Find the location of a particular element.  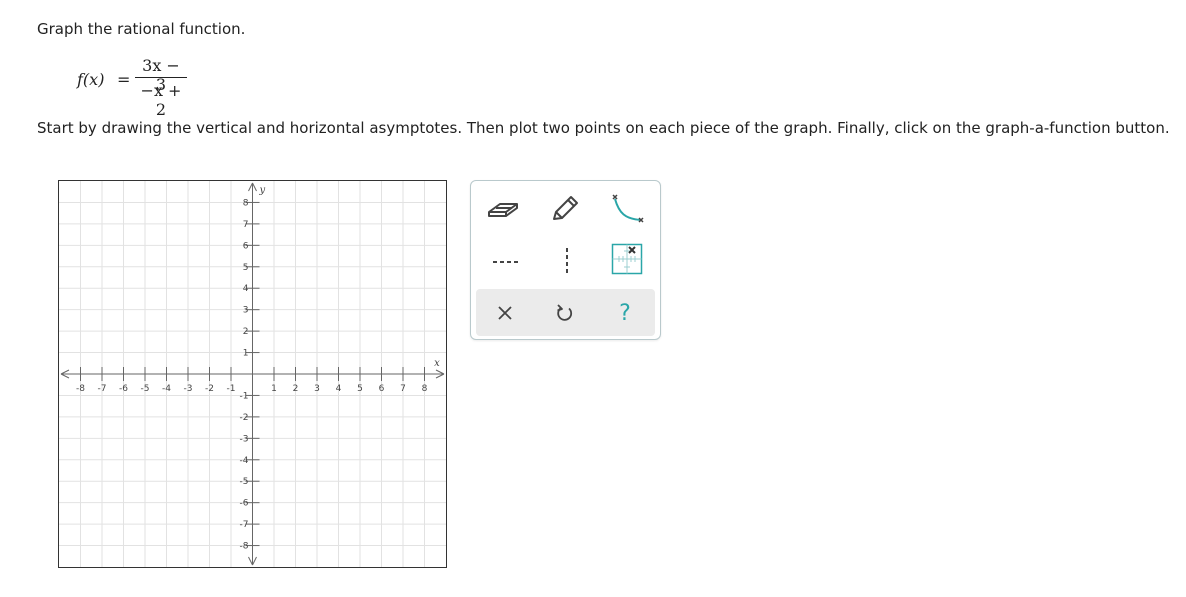

y-tick-label: 3 is located at coordinates (246, 311).